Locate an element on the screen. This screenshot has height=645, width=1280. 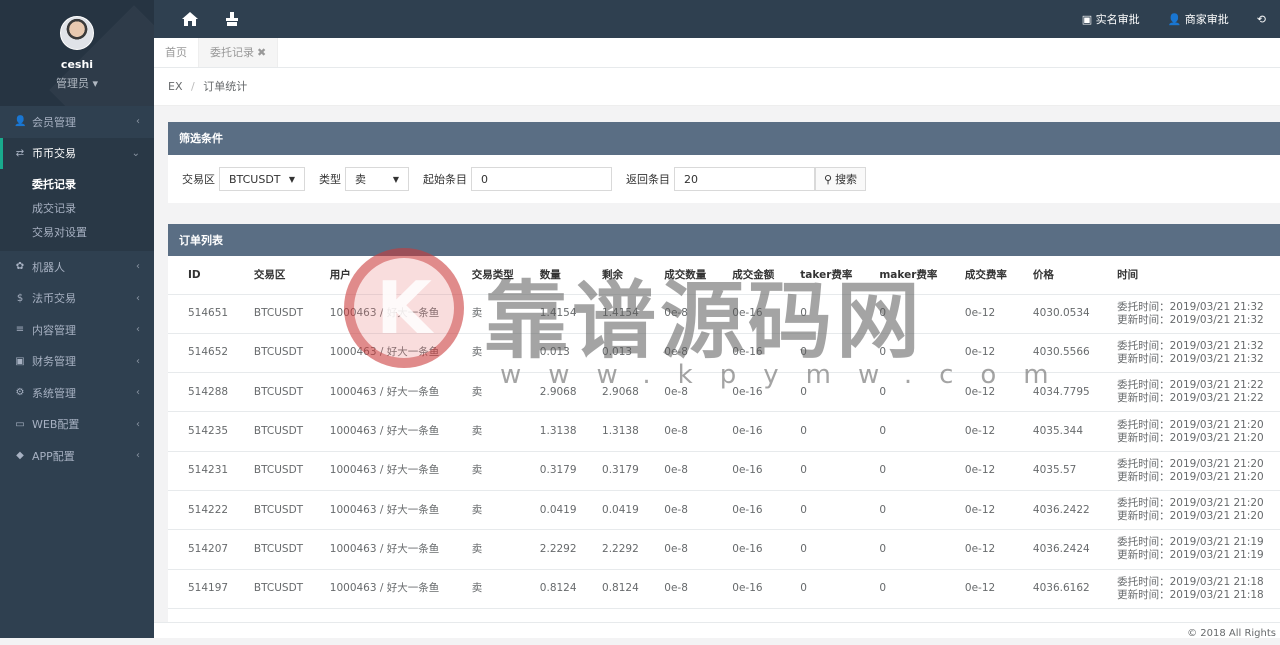
sidebar-item-6: ⚙系统管理‹ is located at coordinates (77, 393).